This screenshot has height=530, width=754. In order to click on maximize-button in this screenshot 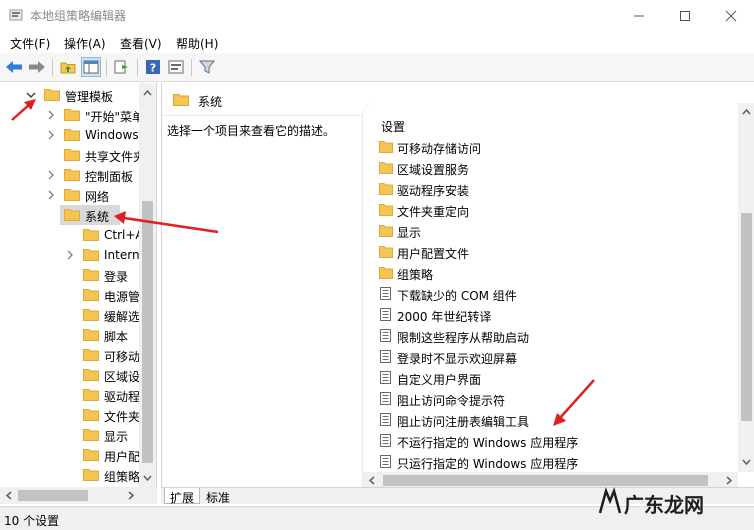, I will do `click(685, 15)`.